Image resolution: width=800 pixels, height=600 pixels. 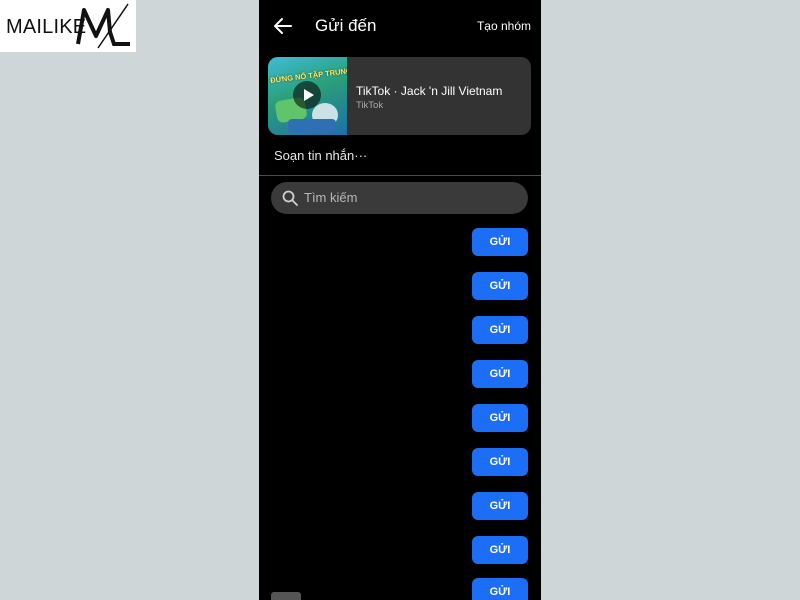 What do you see at coordinates (286, 596) in the screenshot?
I see `avatar` at bounding box center [286, 596].